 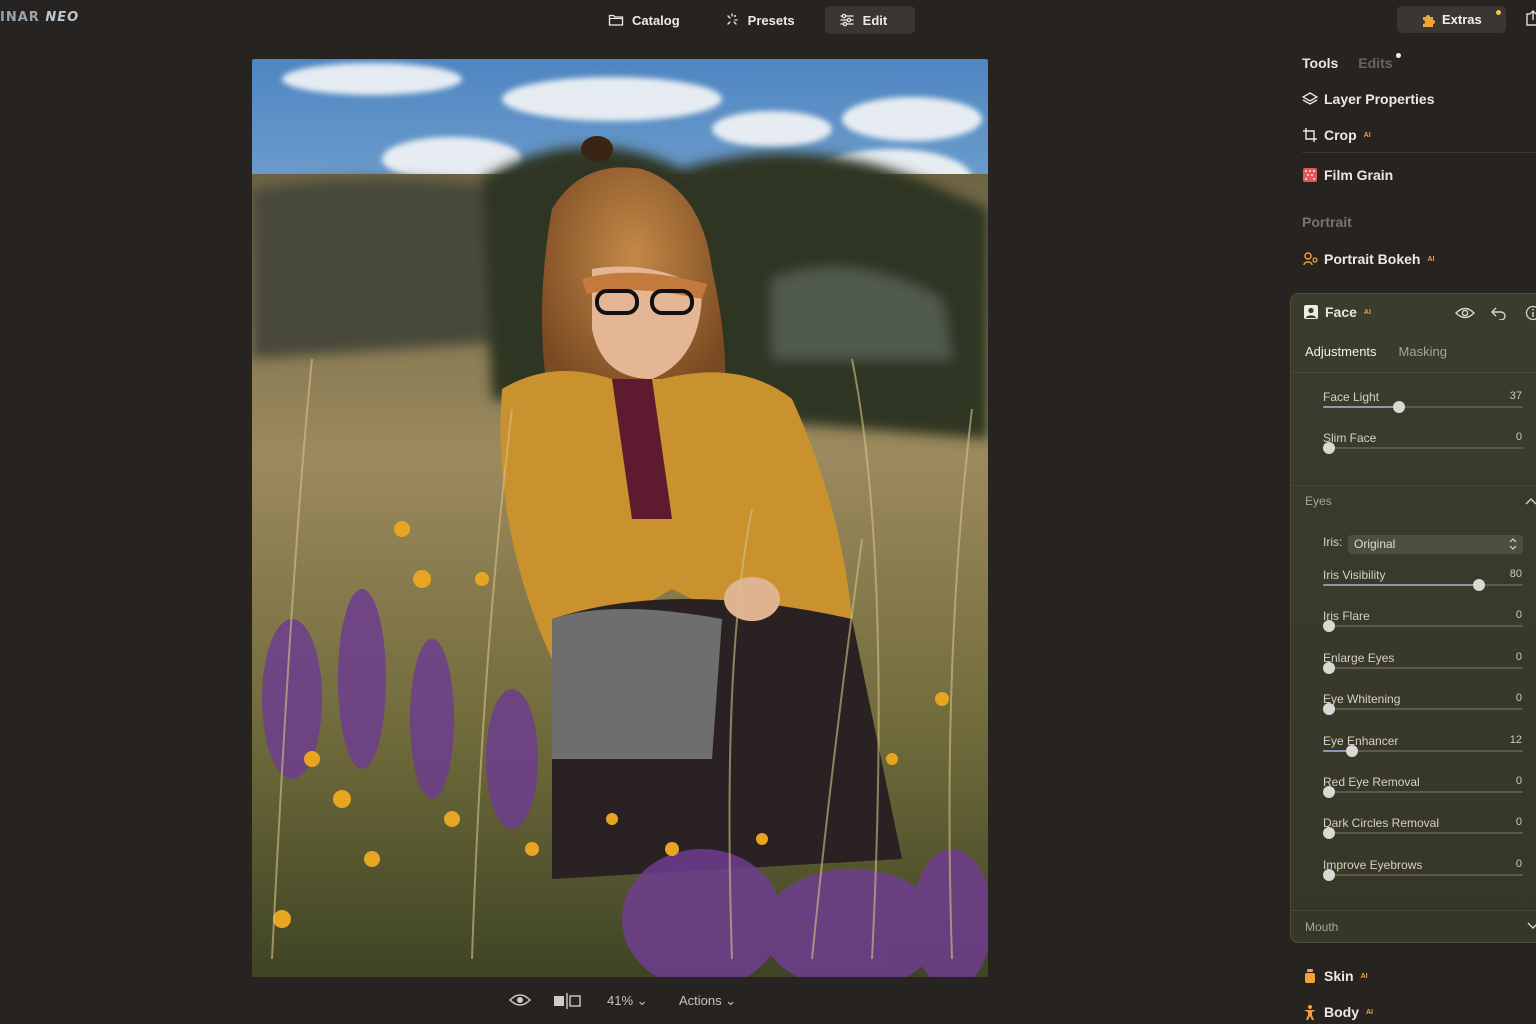 I want to click on presets-tab: Presets, so click(x=765, y=20).